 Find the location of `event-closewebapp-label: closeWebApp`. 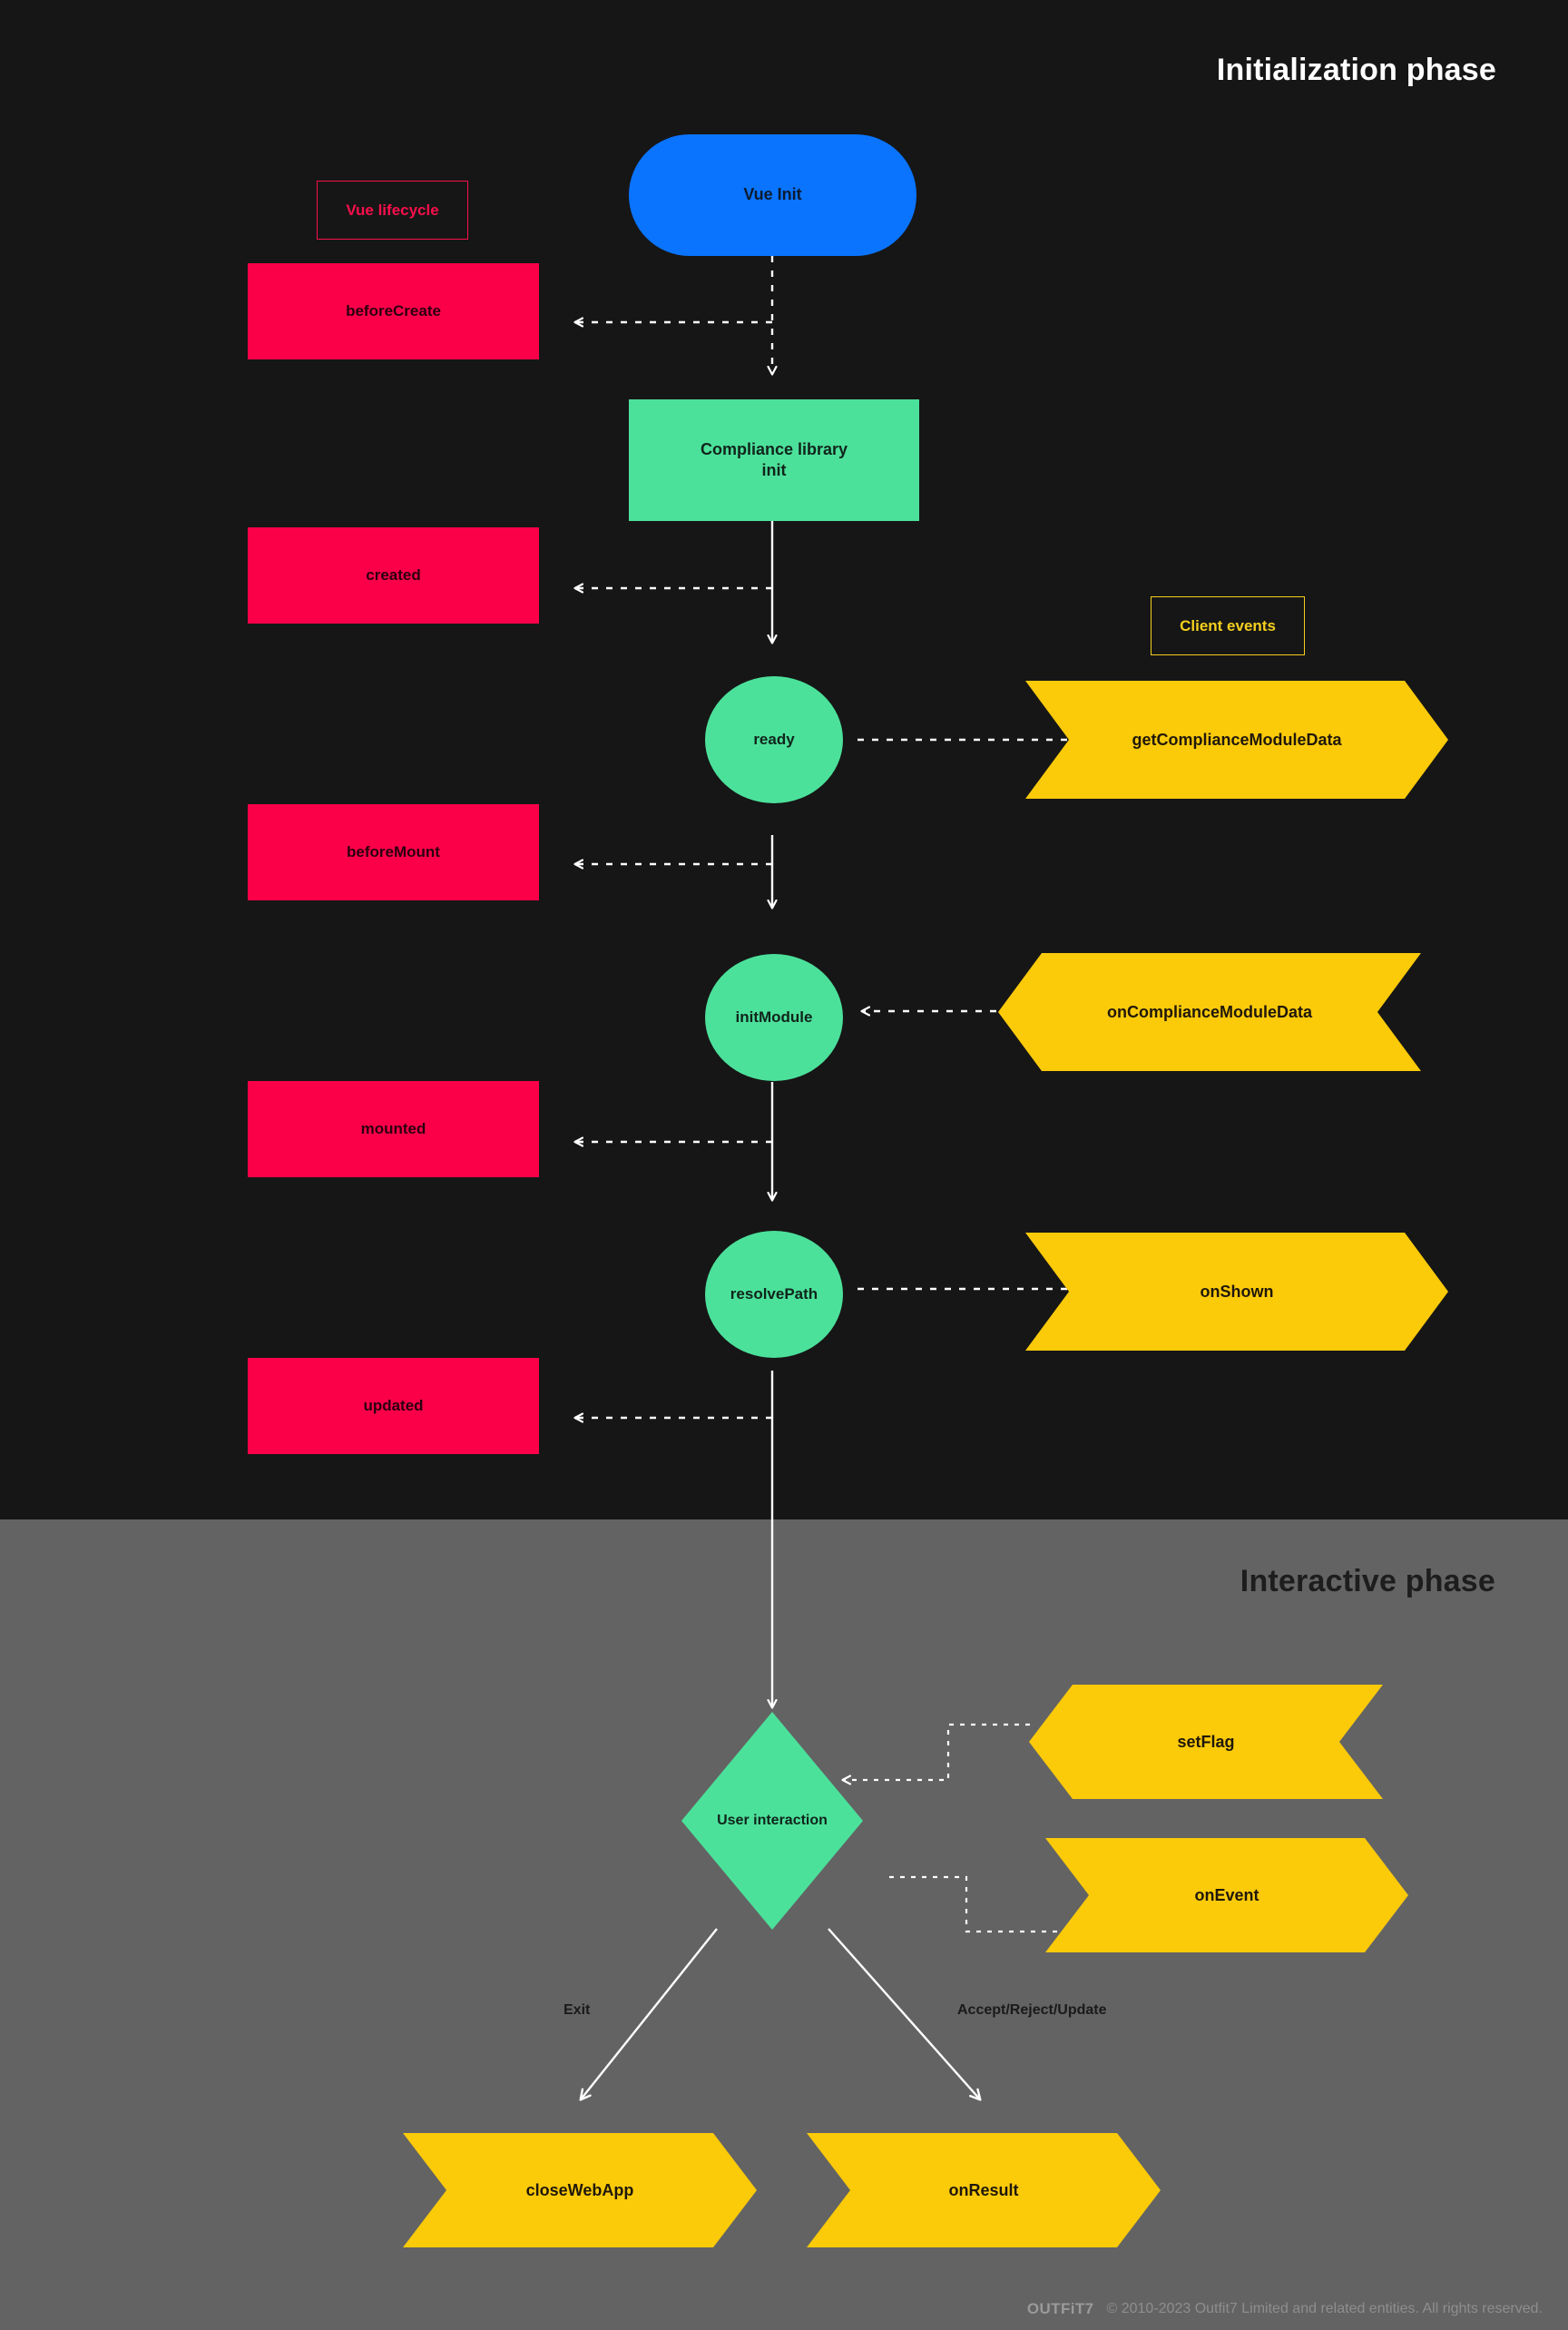

event-closewebapp-label: closeWebApp is located at coordinates (579, 2189).